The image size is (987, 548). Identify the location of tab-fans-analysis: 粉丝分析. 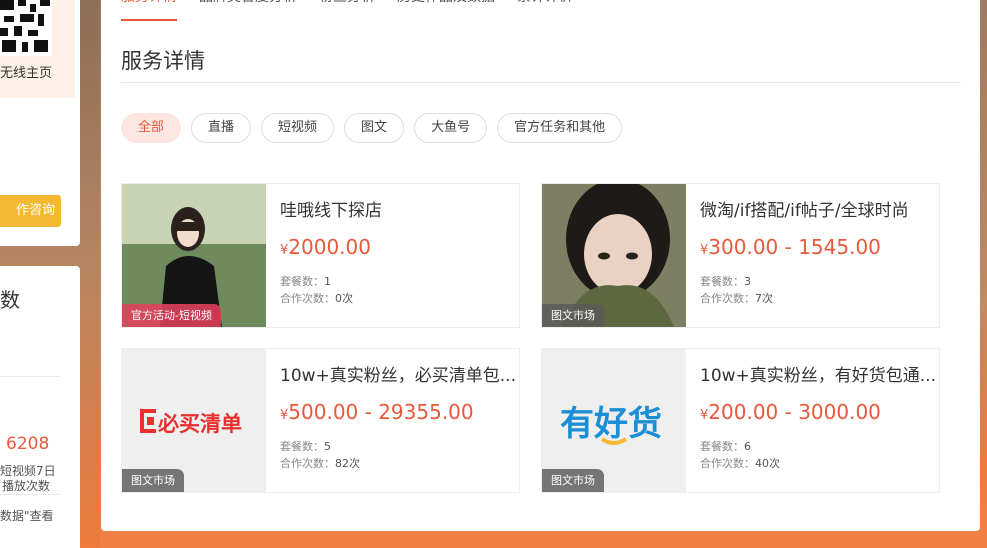
(347, 10).